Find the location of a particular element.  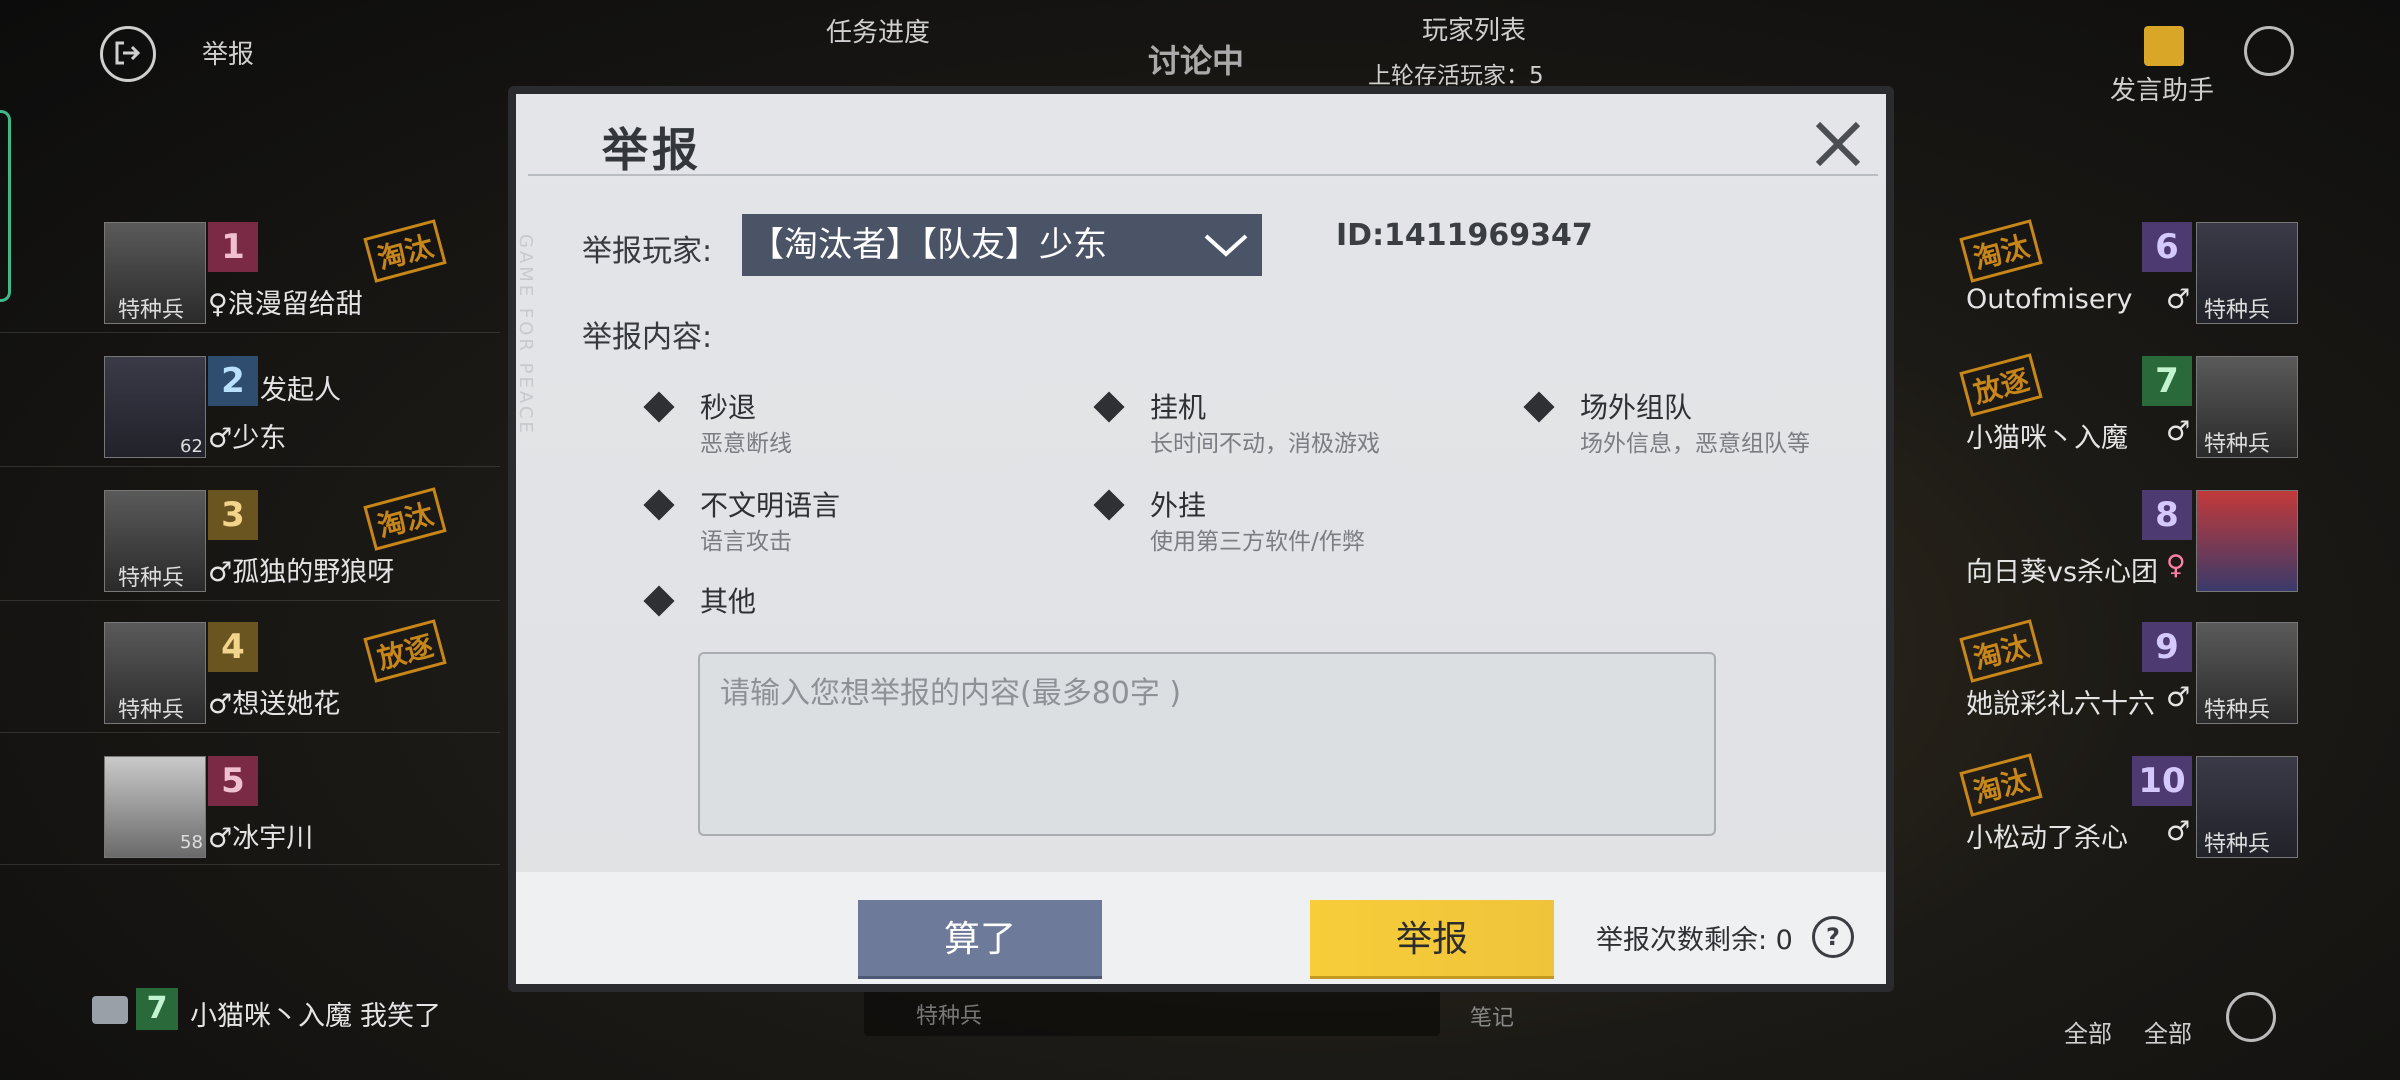

option-other: 其他 is located at coordinates (835, 604).